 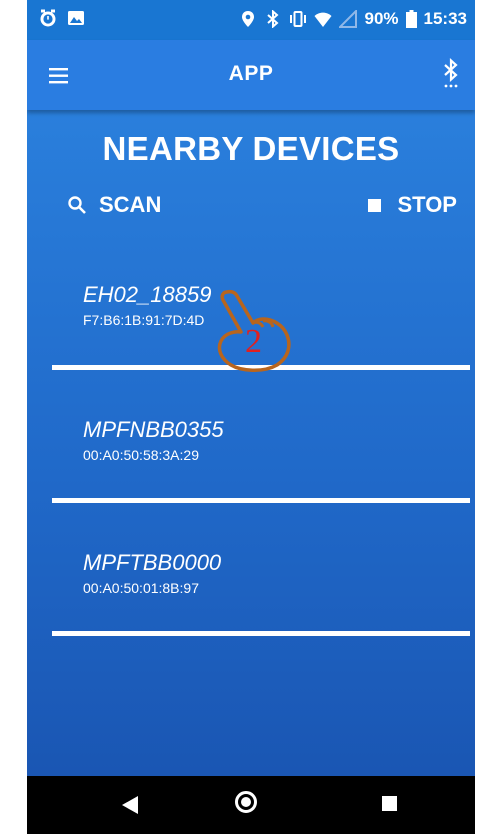 What do you see at coordinates (273, 19) in the screenshot?
I see `bluetooth-status-icon` at bounding box center [273, 19].